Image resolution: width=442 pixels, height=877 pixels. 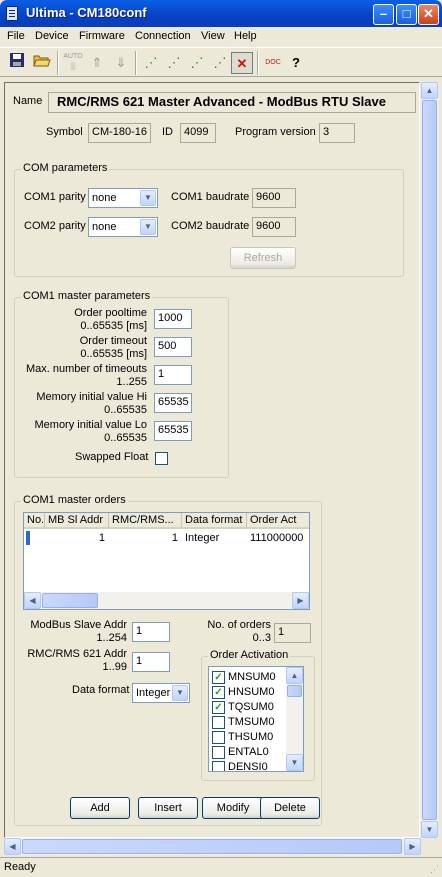 I want to click on auto-detect-icon: AUTO ▒, so click(x=73, y=63).